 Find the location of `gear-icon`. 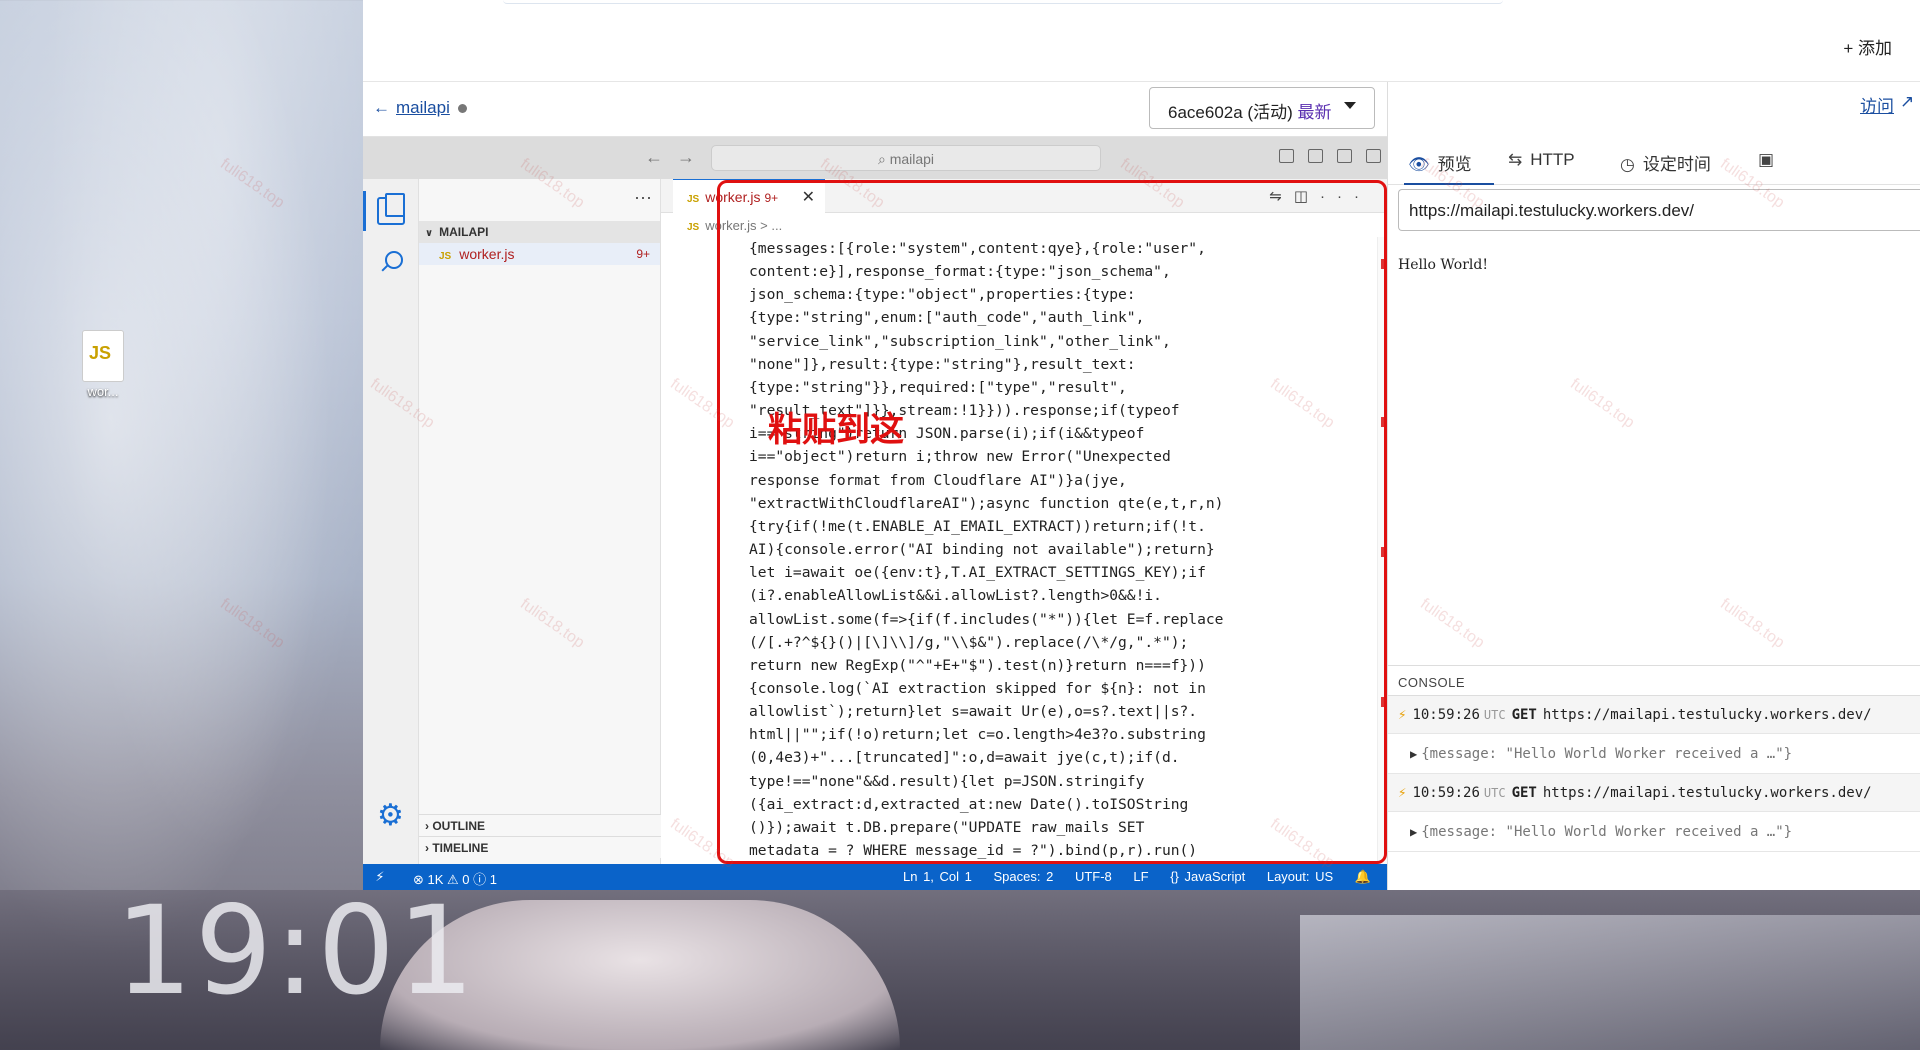

gear-icon is located at coordinates (391, 815).